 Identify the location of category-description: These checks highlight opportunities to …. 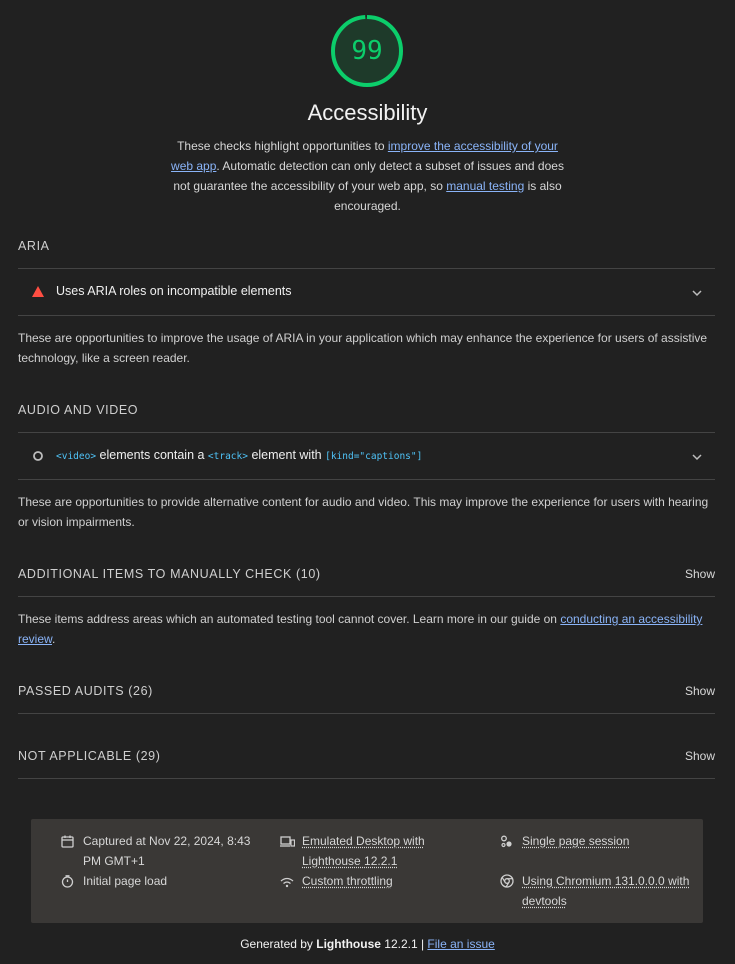
(367, 176).